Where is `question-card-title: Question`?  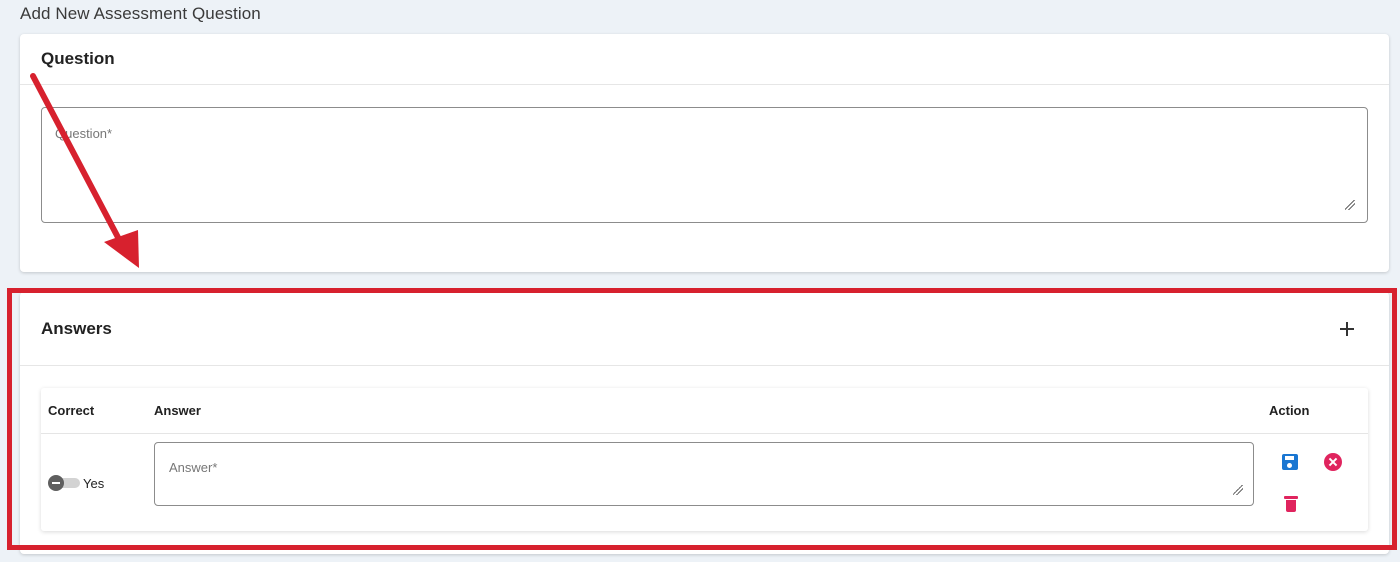
question-card-title: Question is located at coordinates (78, 58).